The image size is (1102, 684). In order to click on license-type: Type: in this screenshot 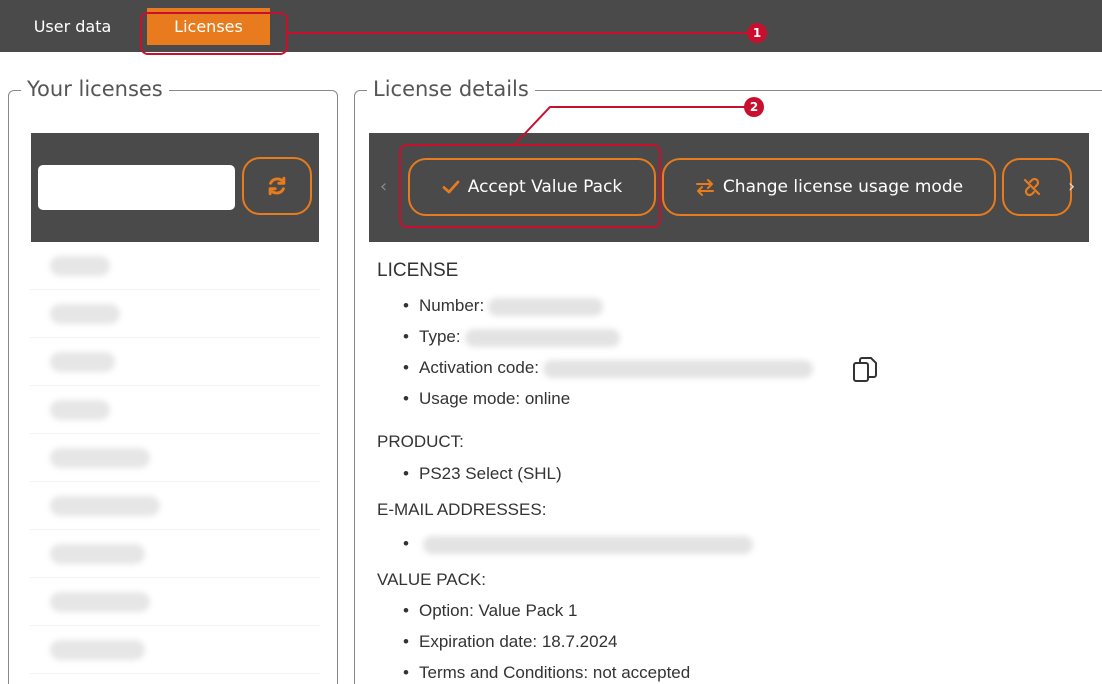, I will do `click(608, 336)`.